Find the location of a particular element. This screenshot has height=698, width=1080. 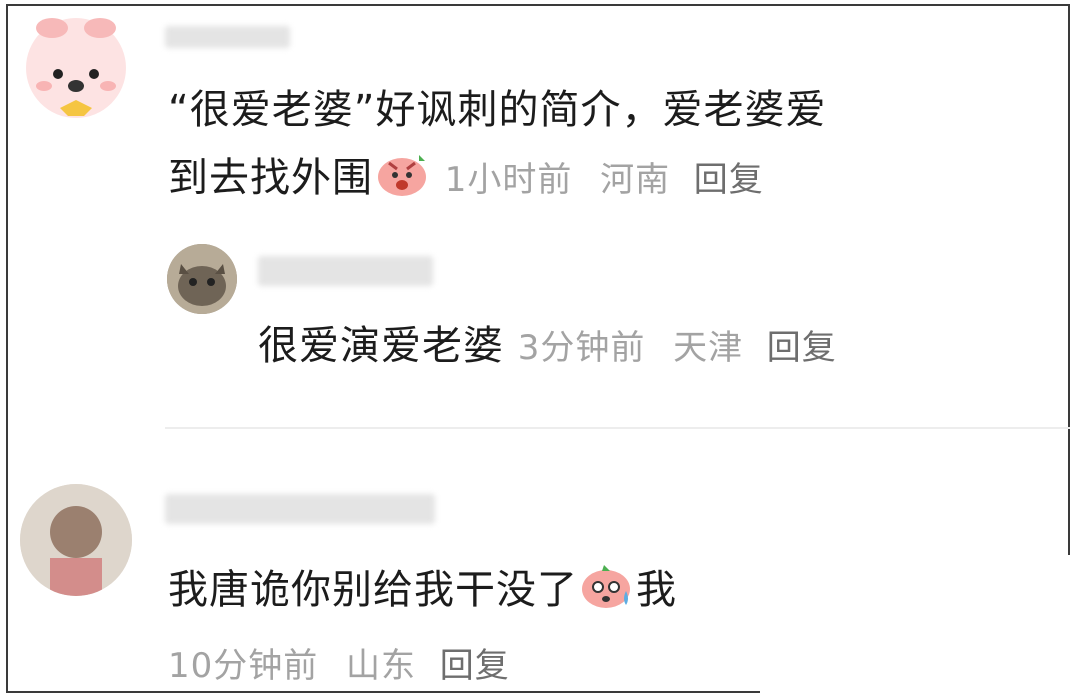

comment-text-tail: 我 is located at coordinates (656, 590).